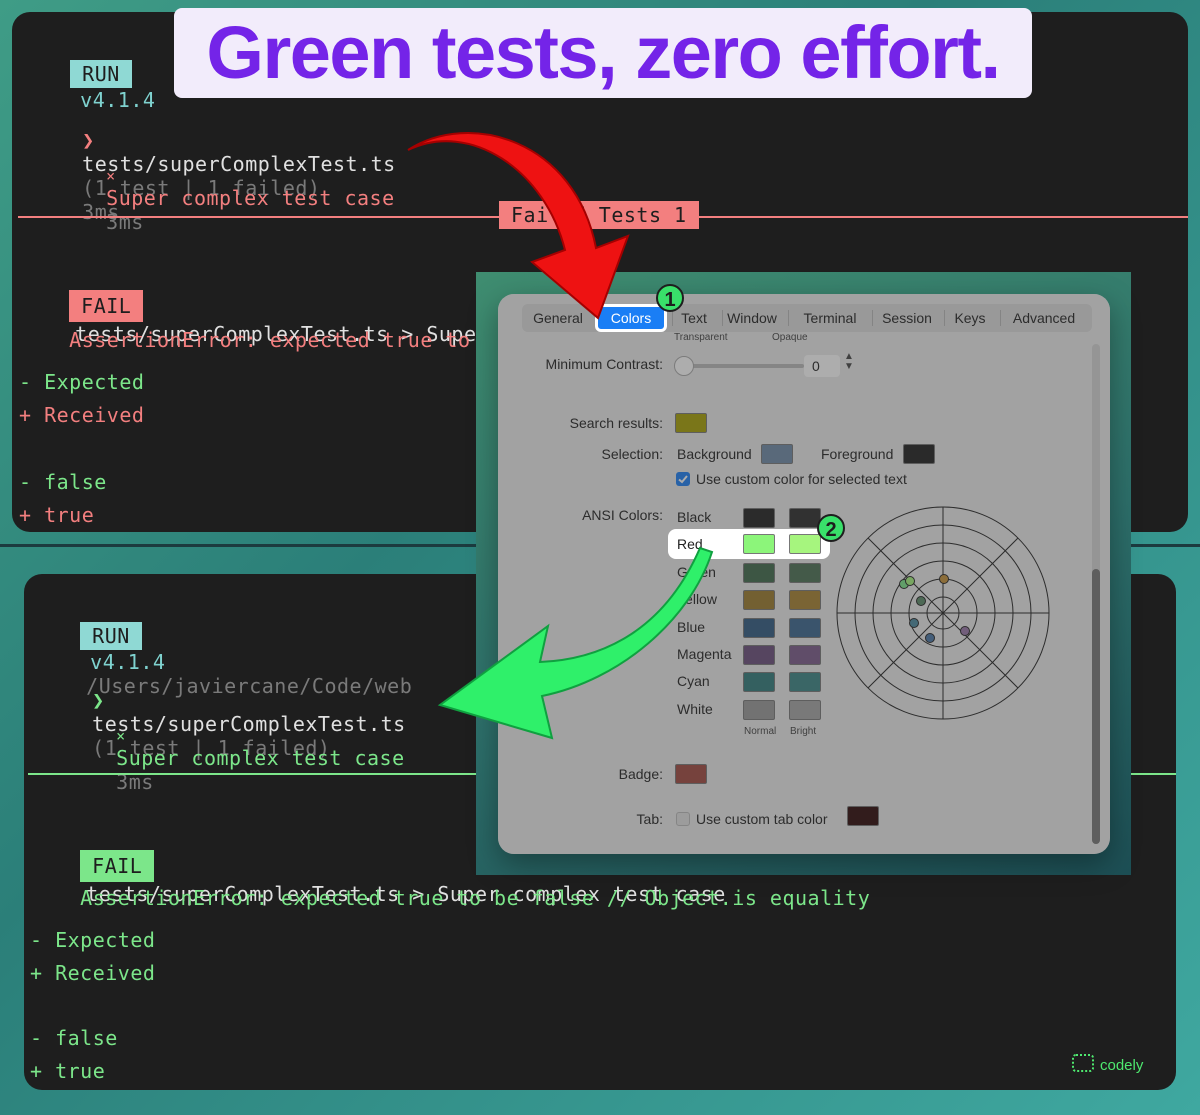  I want to click on step-badge-1: 1, so click(670, 298).